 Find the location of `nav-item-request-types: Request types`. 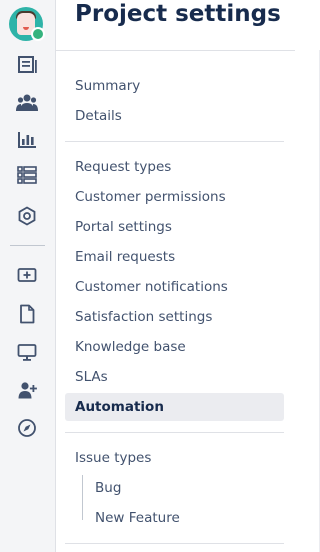

nav-item-request-types: Request types is located at coordinates (174, 167).